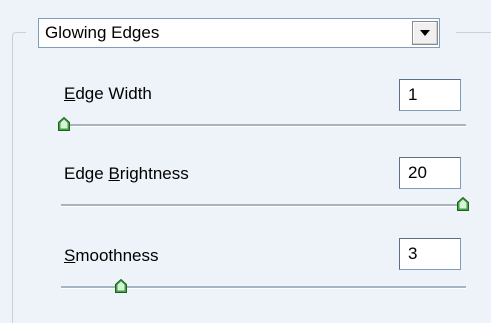  Describe the element at coordinates (263, 125) in the screenshot. I see `edge-width-slider-track` at that location.